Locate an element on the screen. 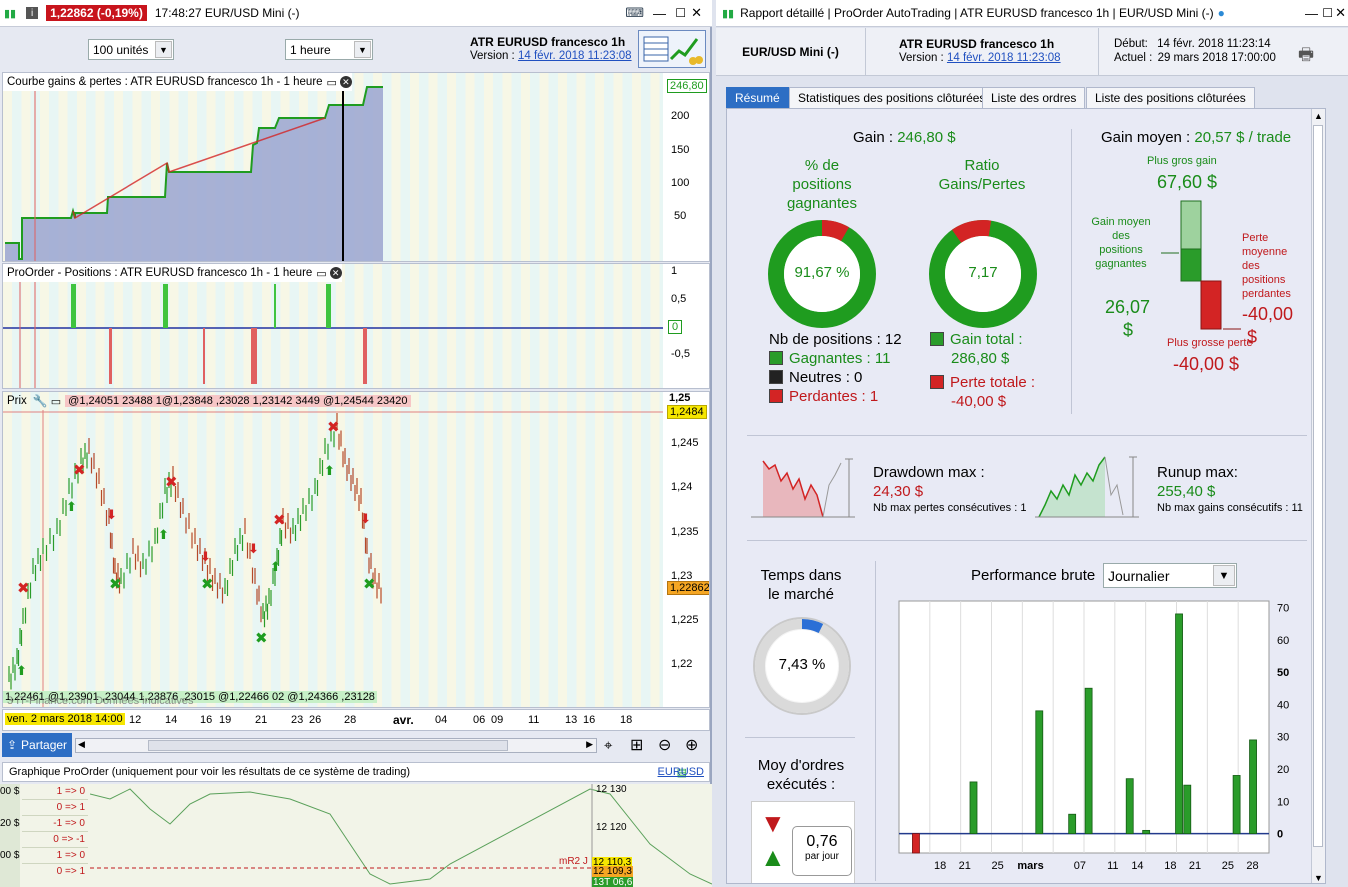  tab-liste-positions: Liste des positions clôturées is located at coordinates (1170, 97).